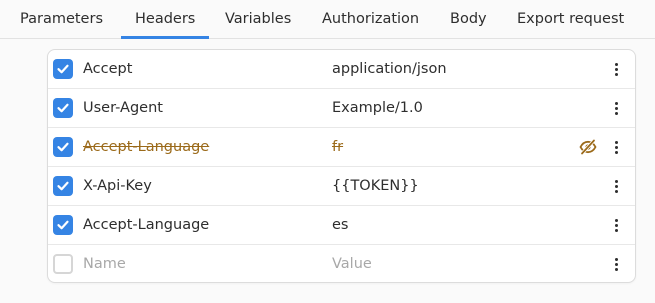  I want to click on tab-parameters: Parameters, so click(61, 19).